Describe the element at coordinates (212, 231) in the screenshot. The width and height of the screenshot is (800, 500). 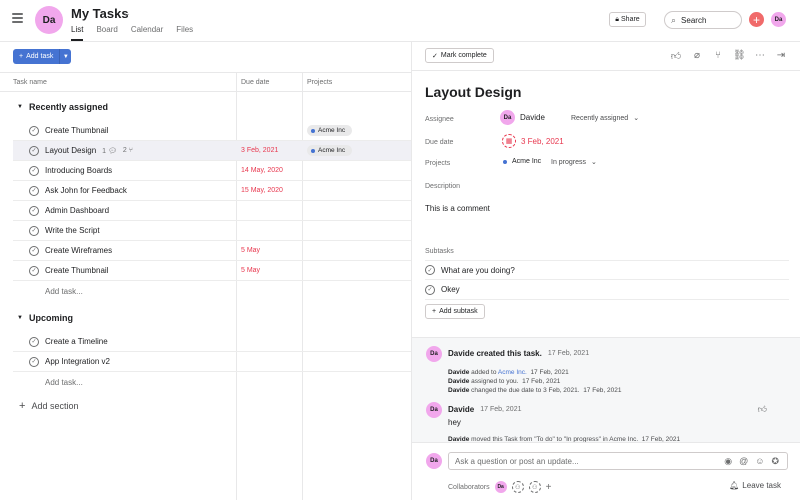
I see `table-row: ✓ Write the Script` at that location.